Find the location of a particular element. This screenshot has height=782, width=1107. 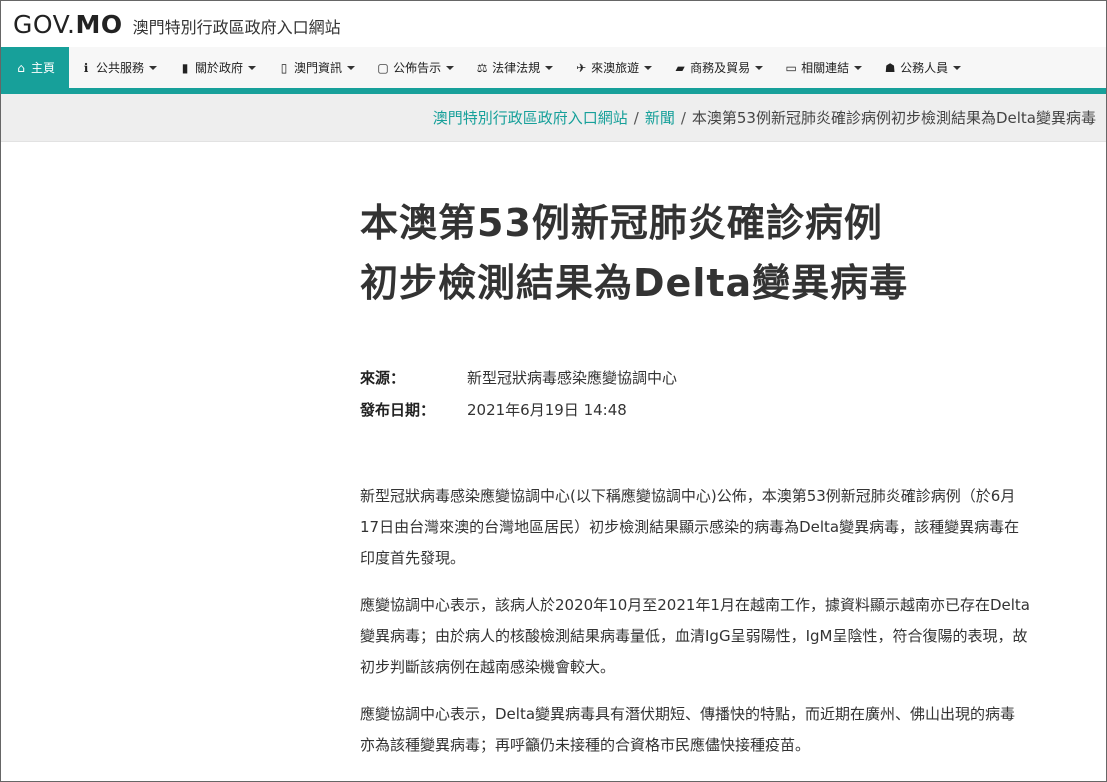

meta-date-row: 發布日期： 2021年6月19日 14:48 is located at coordinates (695, 409).